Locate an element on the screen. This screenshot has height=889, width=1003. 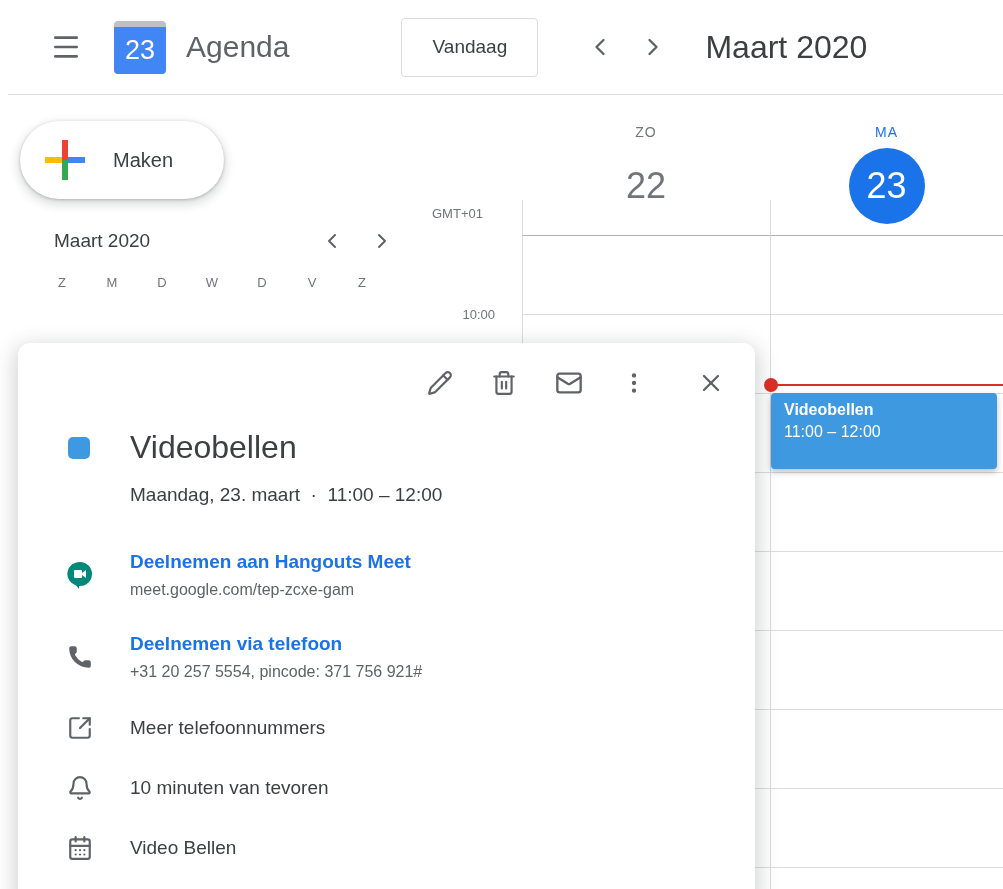
calendar-logo: 23 is located at coordinates (140, 47).